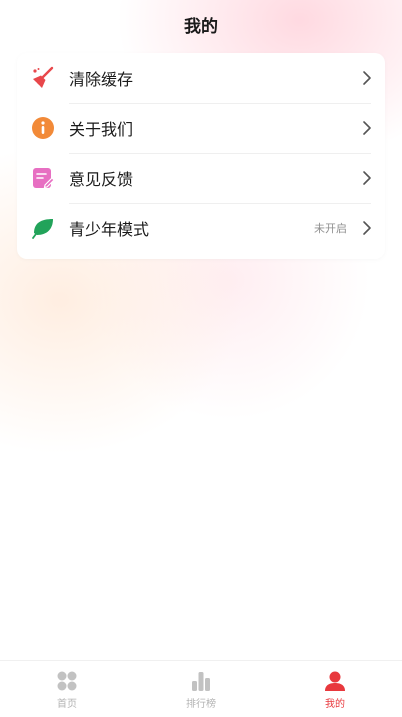 The width and height of the screenshot is (402, 717). What do you see at coordinates (43, 228) in the screenshot?
I see `leaf-icon` at bounding box center [43, 228].